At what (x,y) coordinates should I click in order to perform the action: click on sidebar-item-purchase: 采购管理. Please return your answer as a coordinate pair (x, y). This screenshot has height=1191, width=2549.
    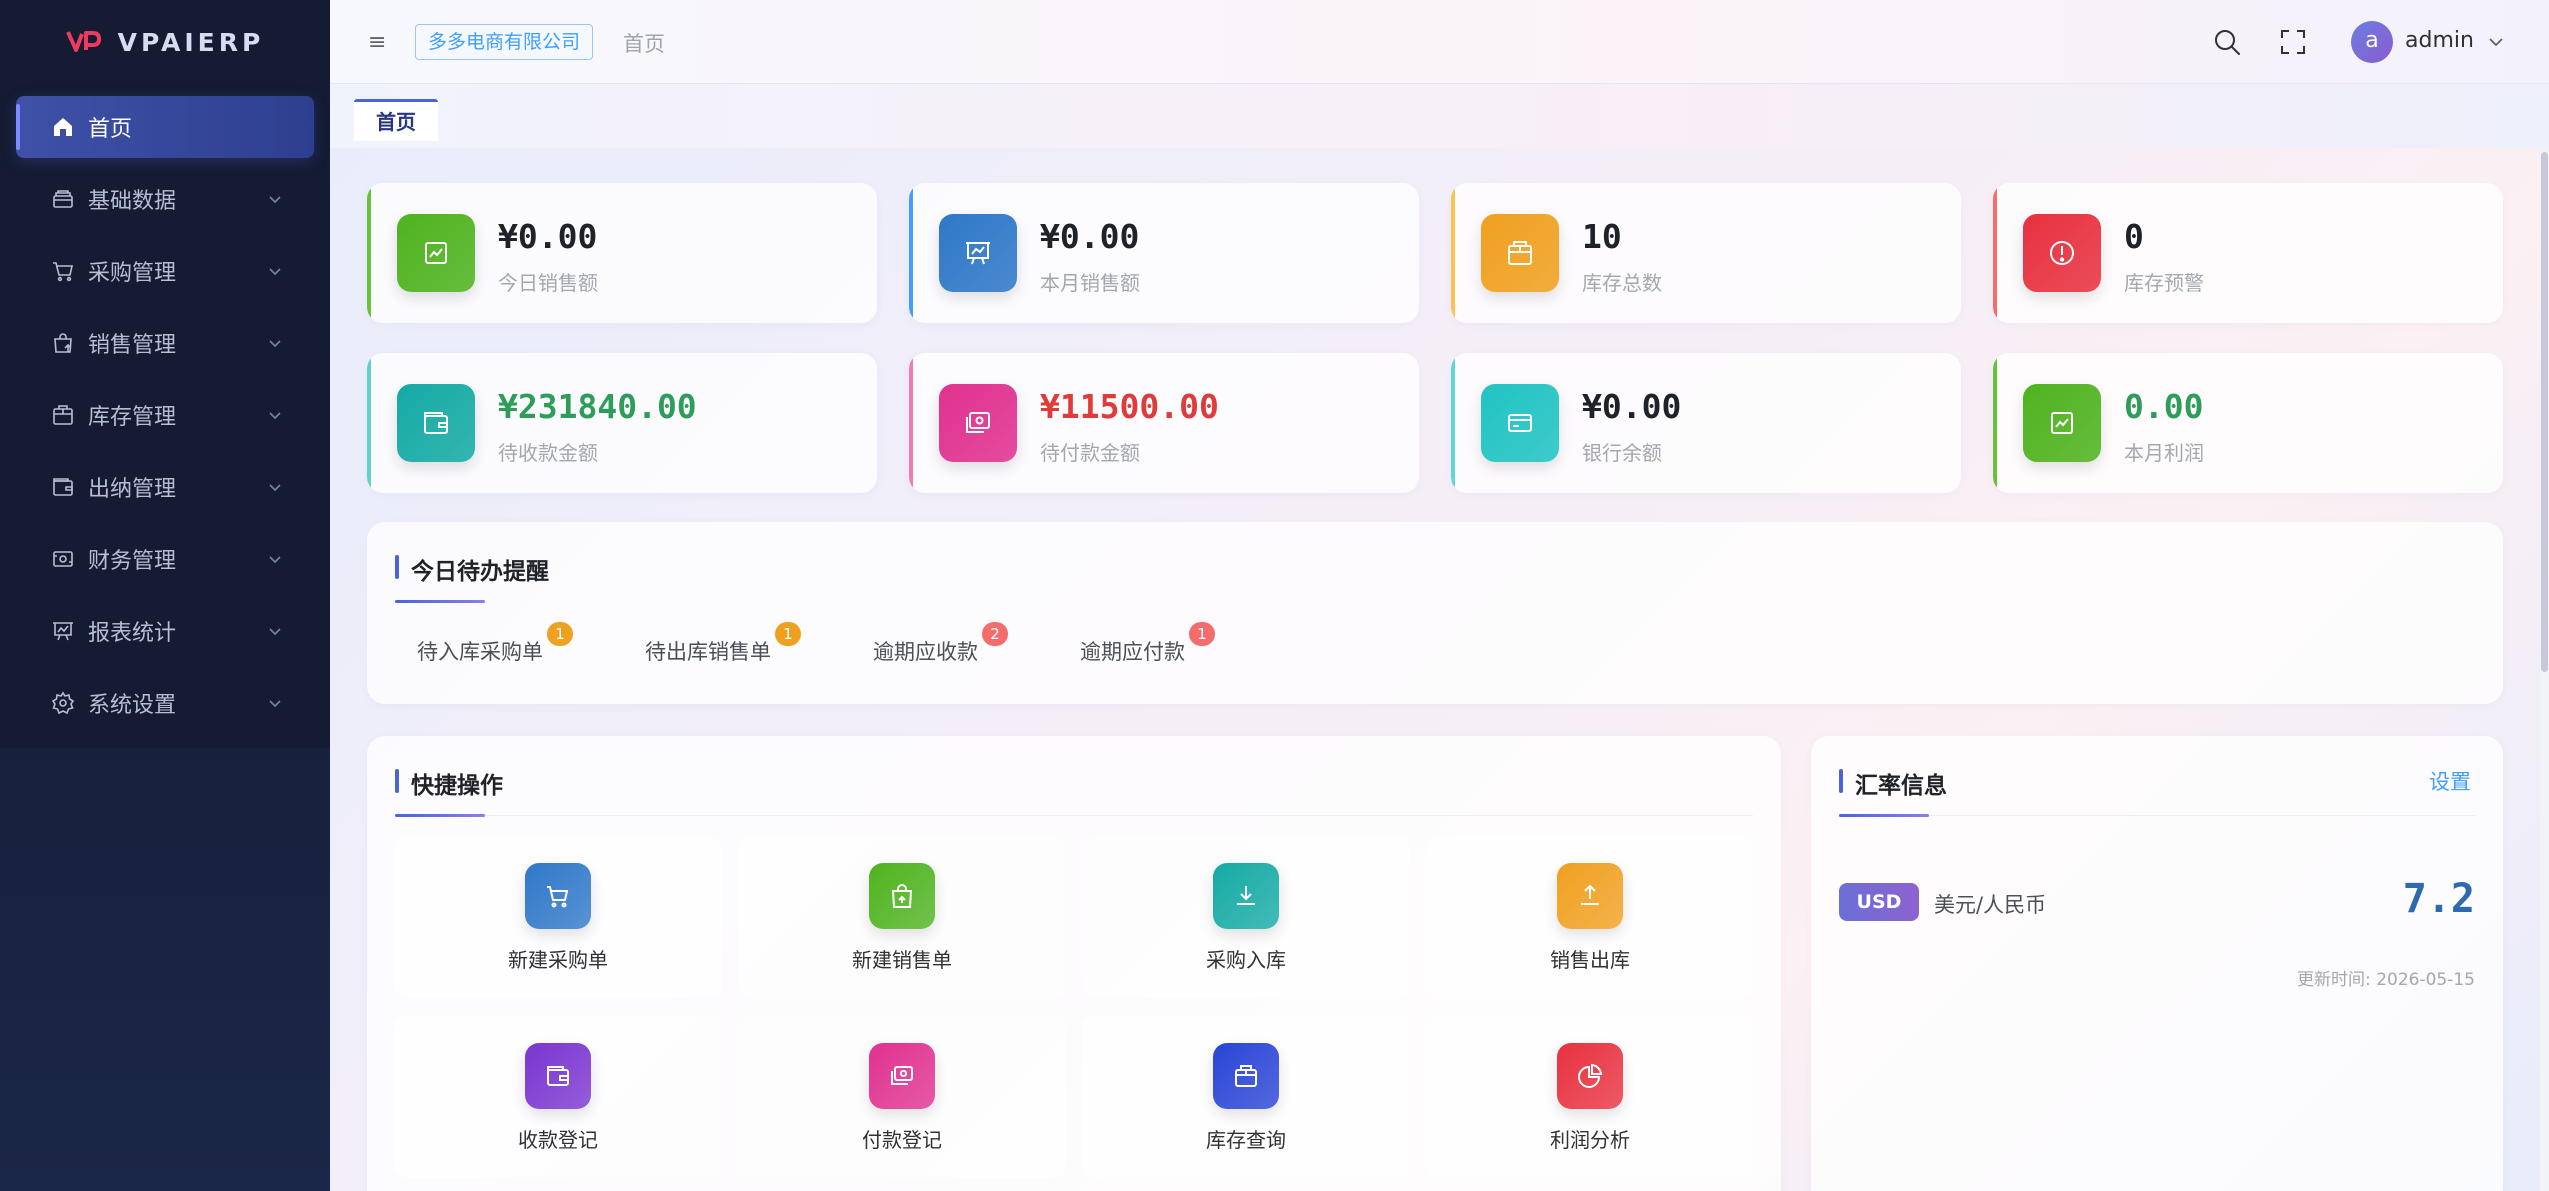
    Looking at the image, I should click on (165, 271).